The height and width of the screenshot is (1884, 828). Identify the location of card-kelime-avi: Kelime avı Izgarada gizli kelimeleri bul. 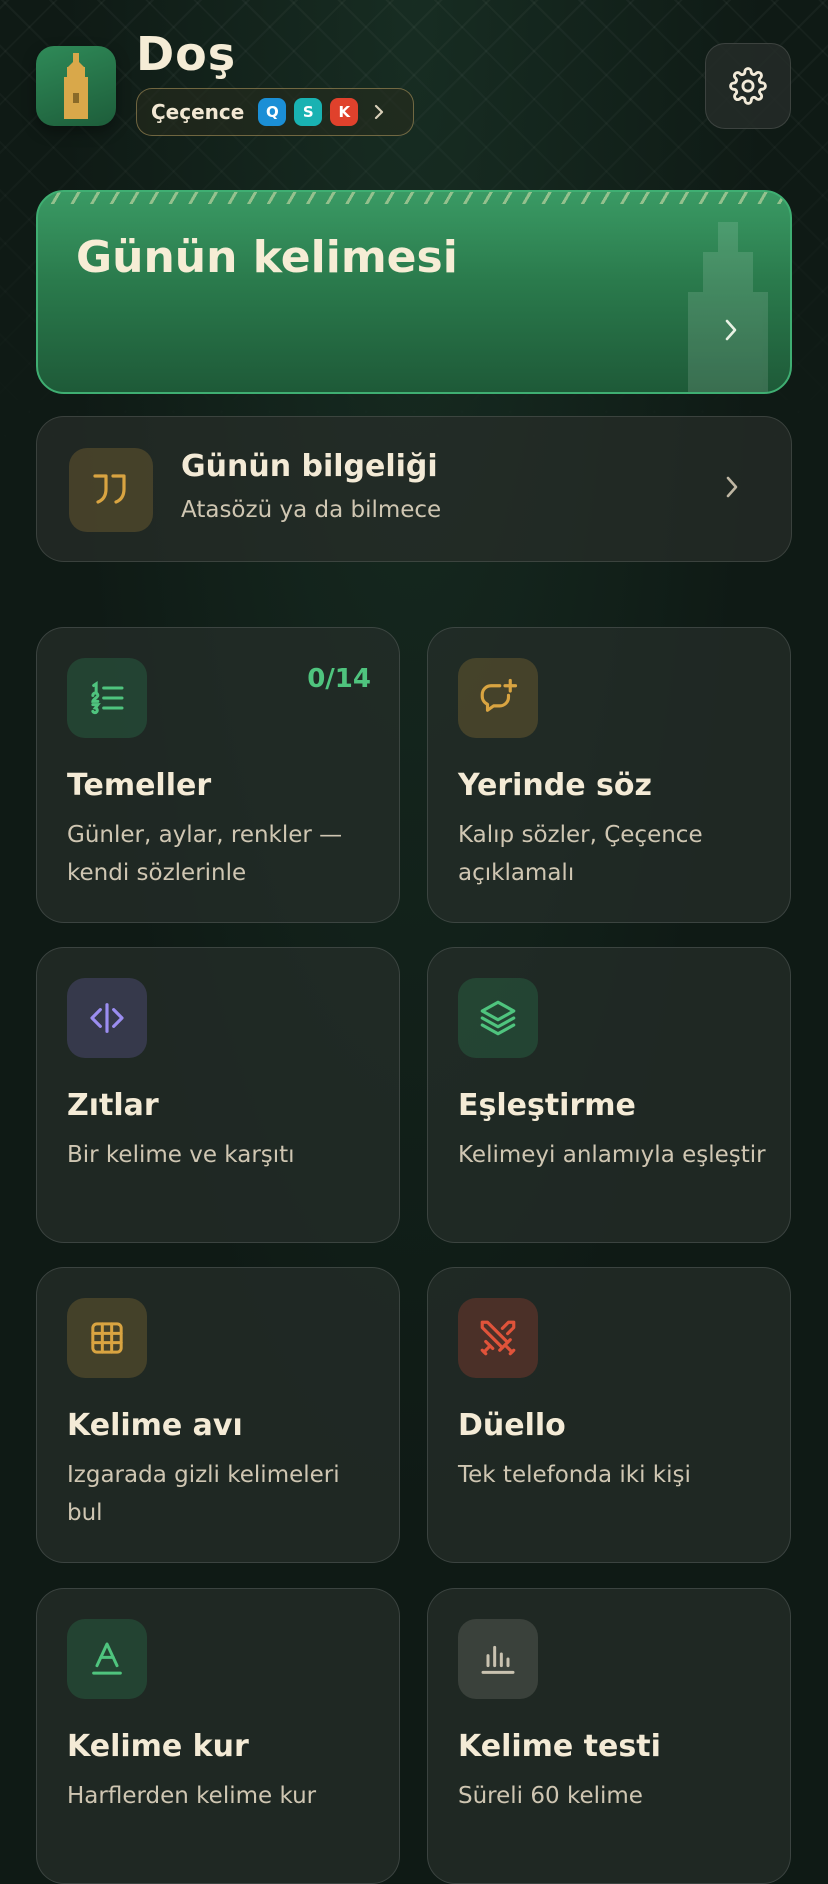
(218, 1415).